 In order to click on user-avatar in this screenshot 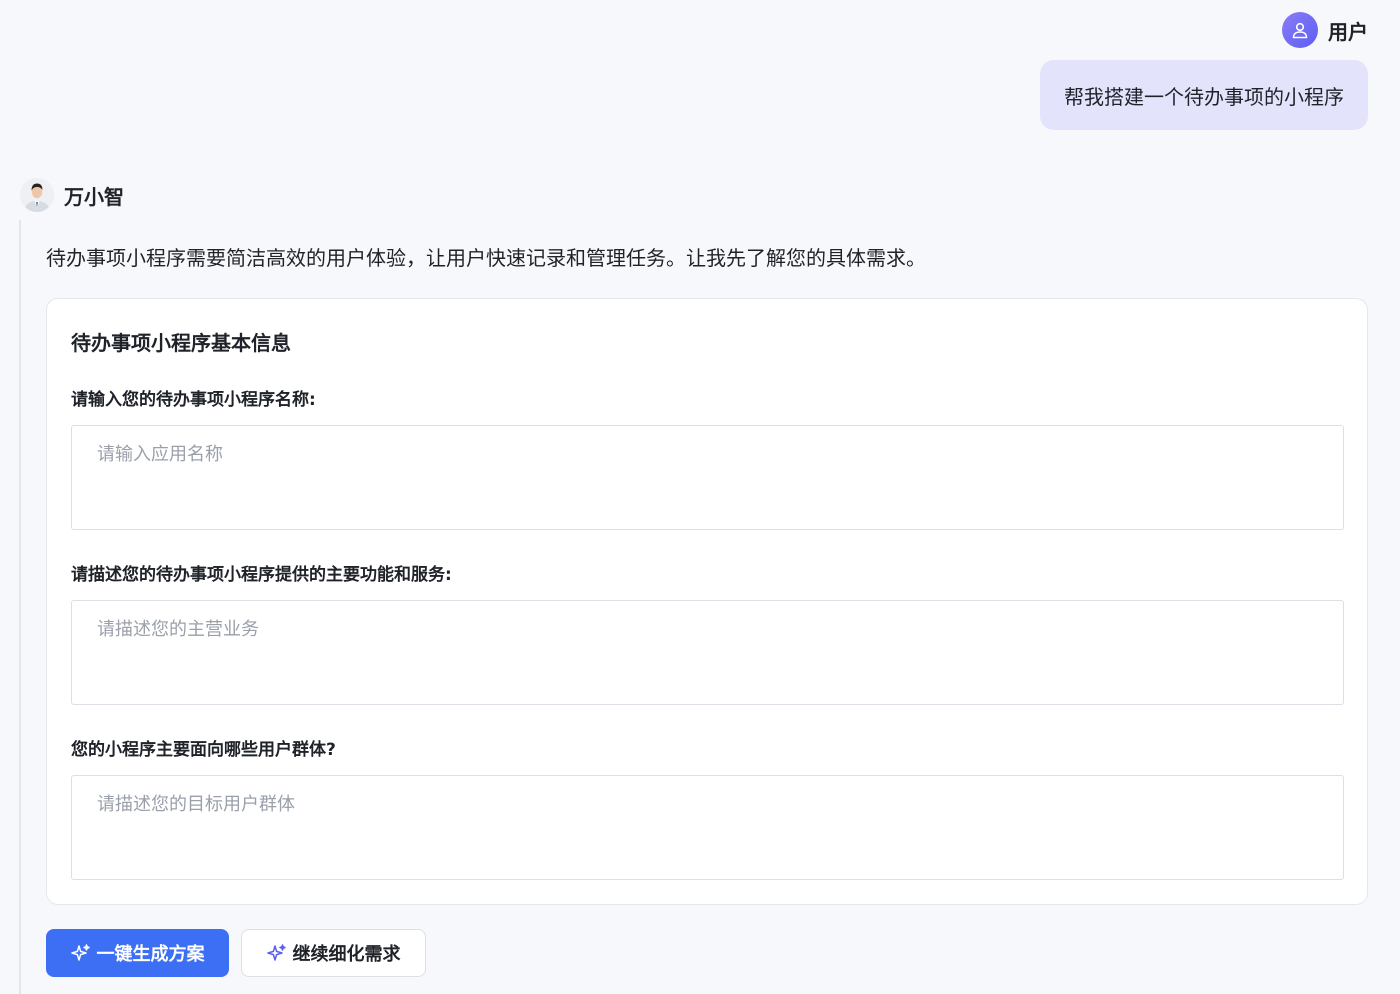, I will do `click(1300, 30)`.